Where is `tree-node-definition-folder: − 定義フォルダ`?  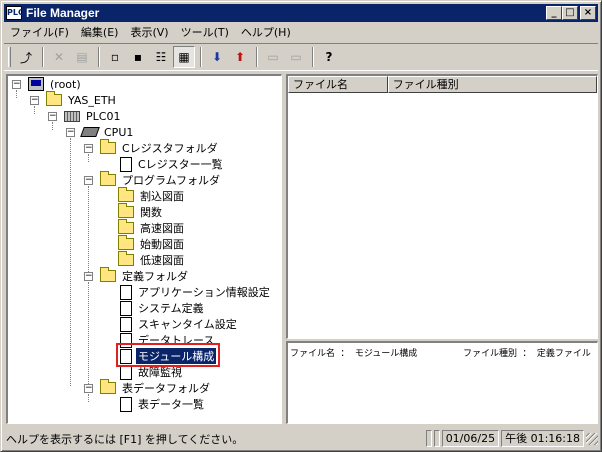
tree-node-definition-folder: − 定義フォルダ is located at coordinates (136, 275).